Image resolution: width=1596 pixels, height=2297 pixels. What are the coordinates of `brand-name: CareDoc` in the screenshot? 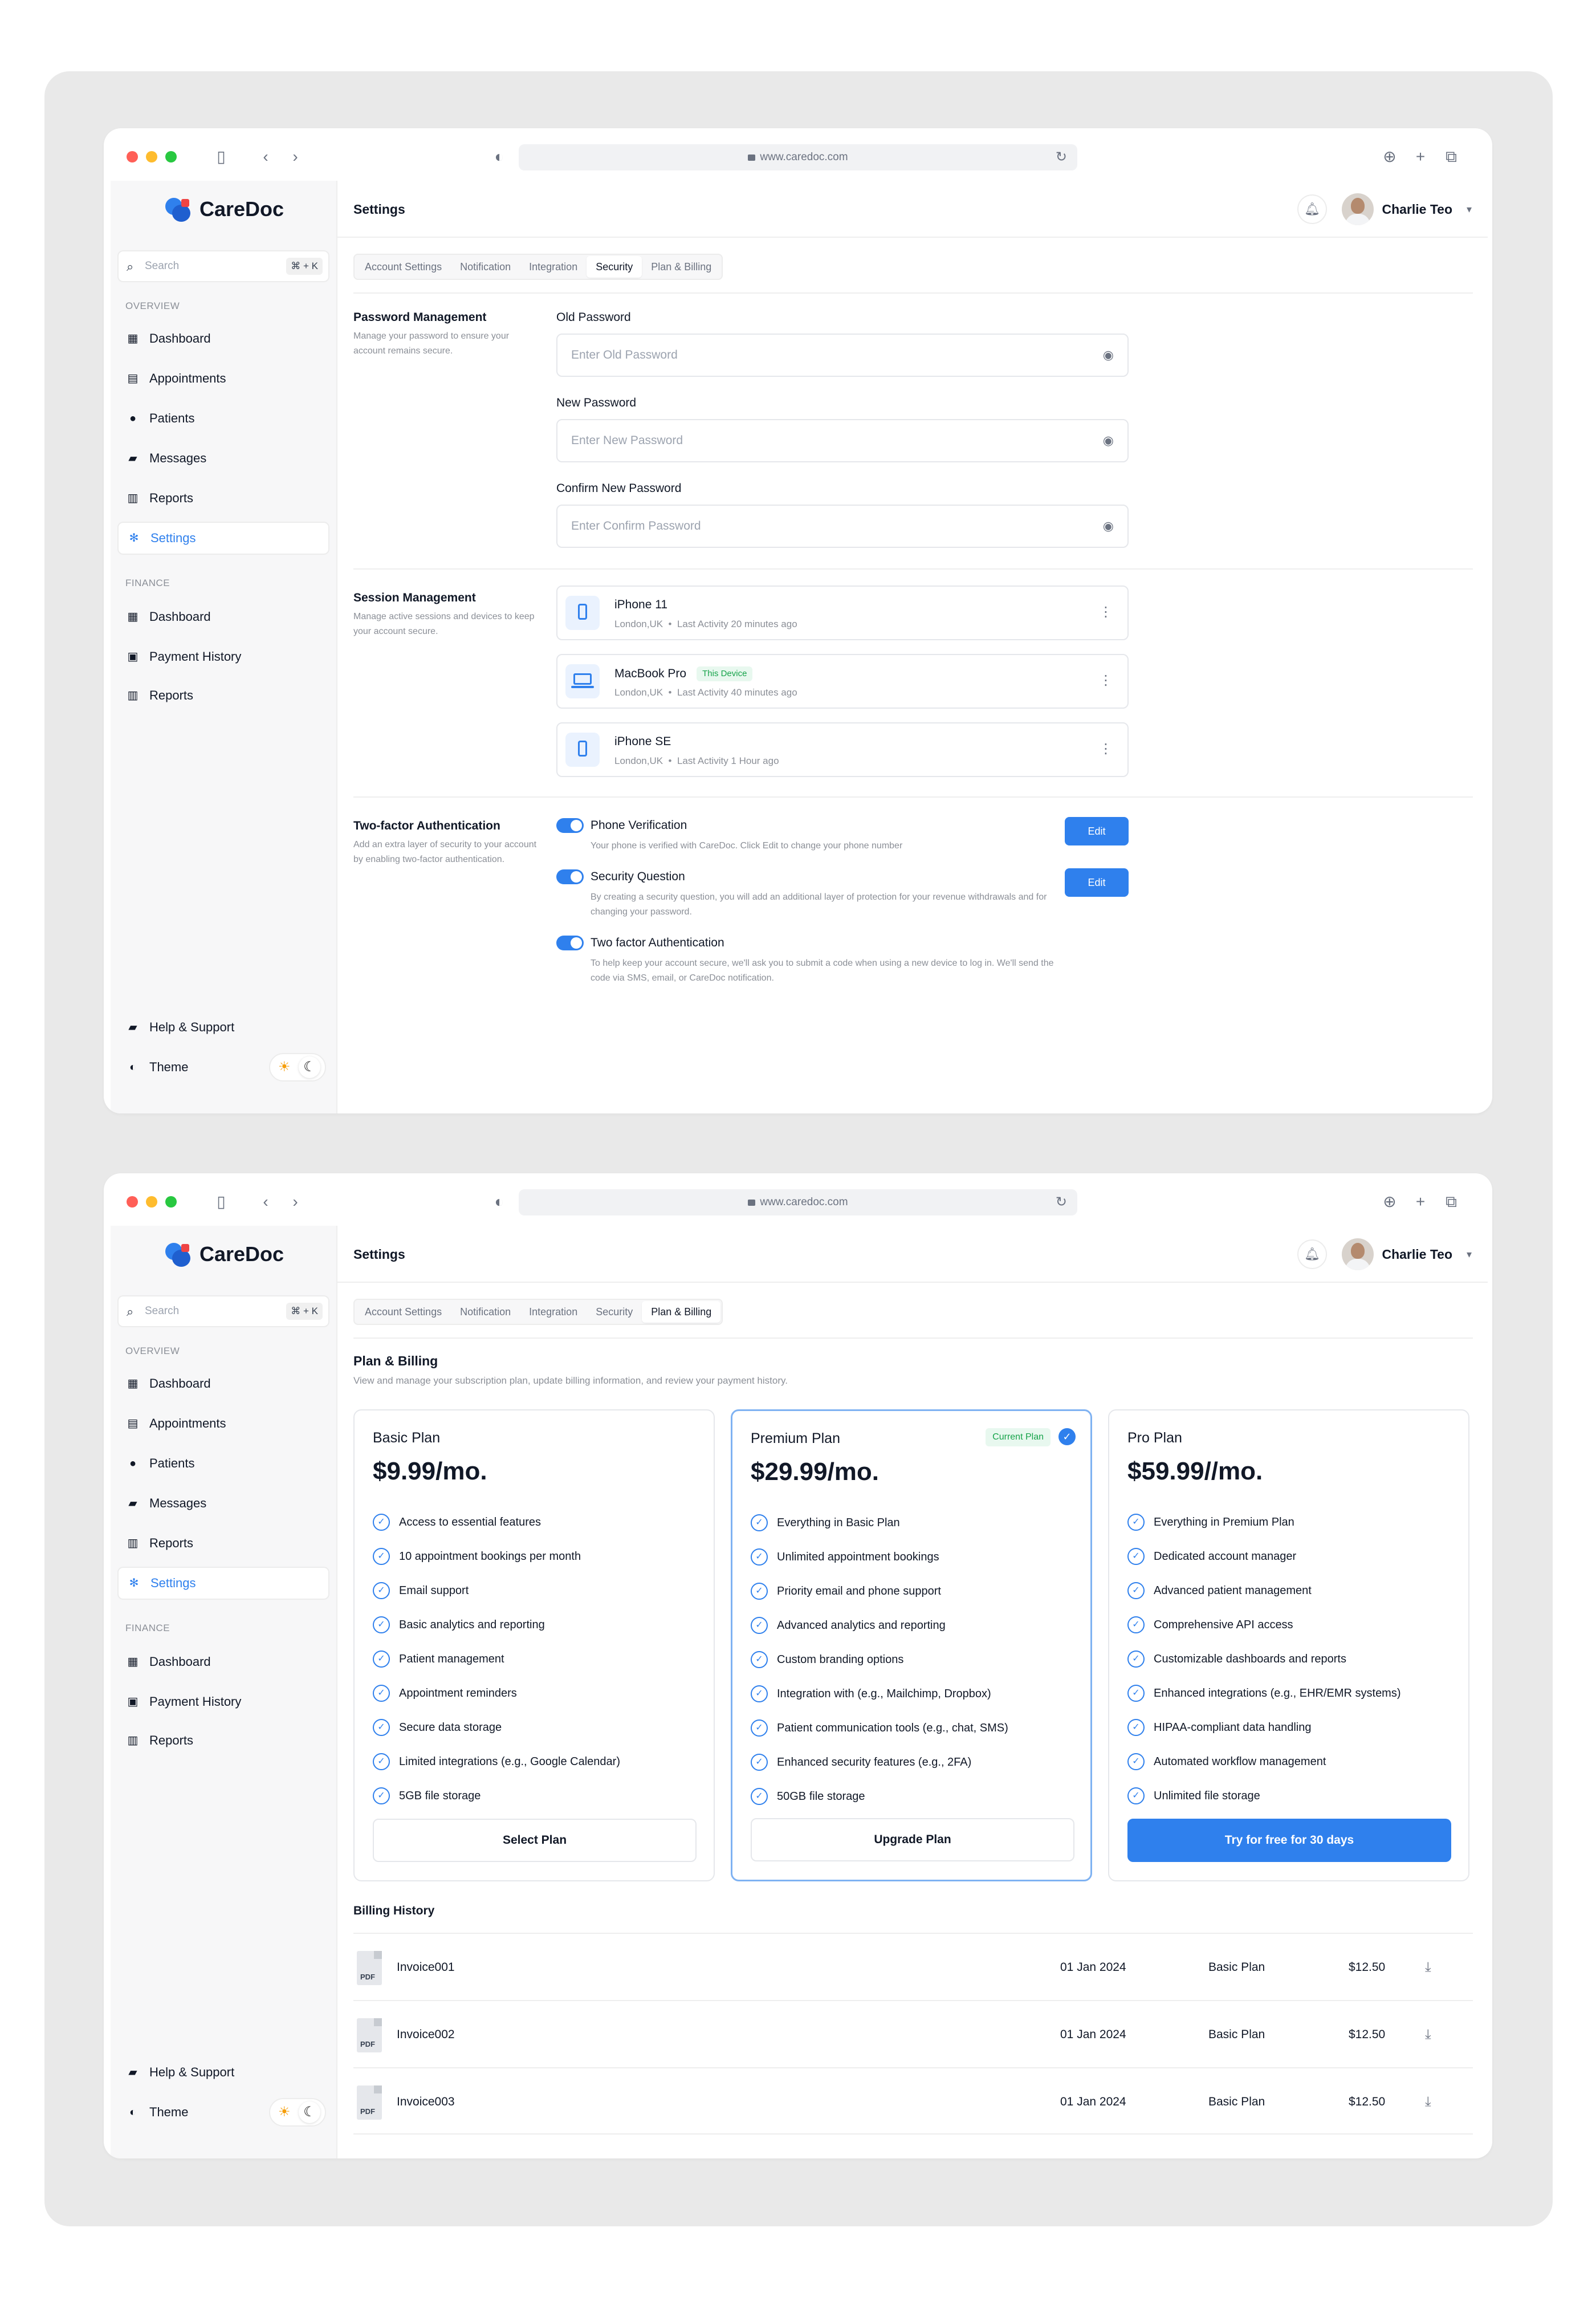 It's located at (241, 1254).